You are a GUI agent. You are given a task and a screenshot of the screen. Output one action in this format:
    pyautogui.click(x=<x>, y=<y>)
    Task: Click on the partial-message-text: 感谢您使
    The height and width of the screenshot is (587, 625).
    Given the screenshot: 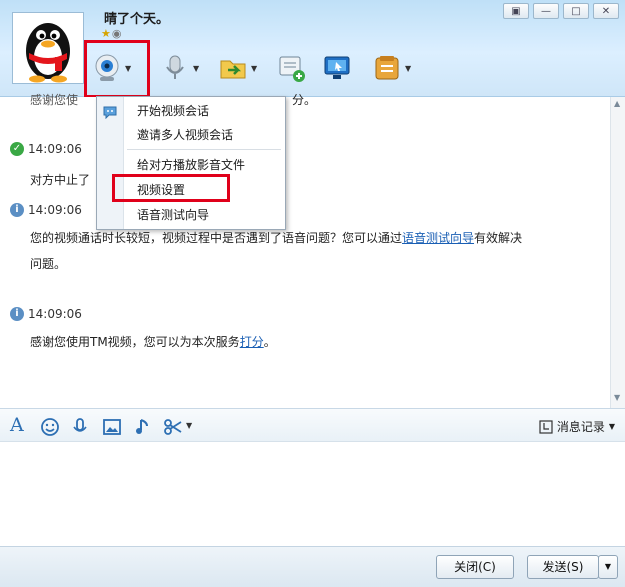 What is the action you would take?
    pyautogui.click(x=54, y=100)
    